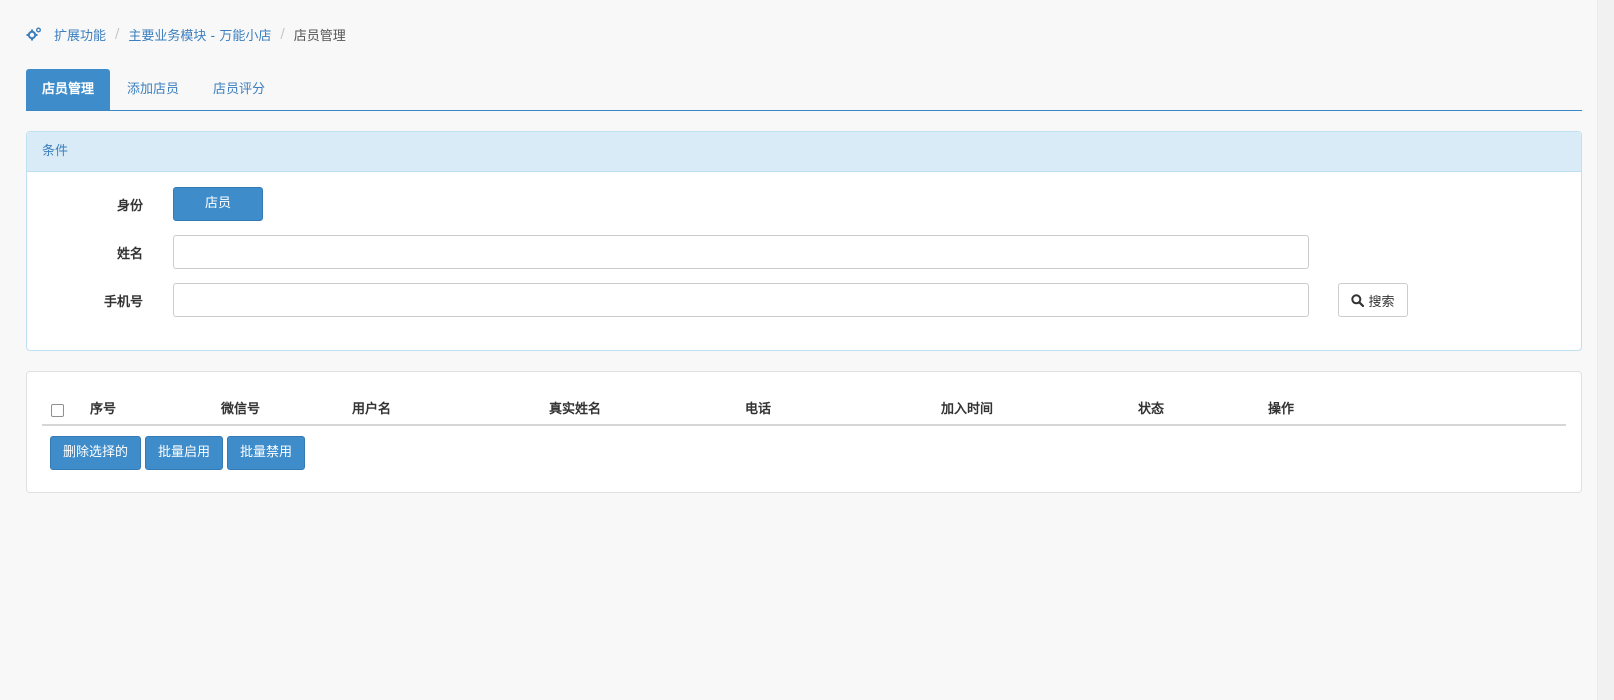  Describe the element at coordinates (372, 409) in the screenshot. I see `column-header-username: 用户名` at that location.